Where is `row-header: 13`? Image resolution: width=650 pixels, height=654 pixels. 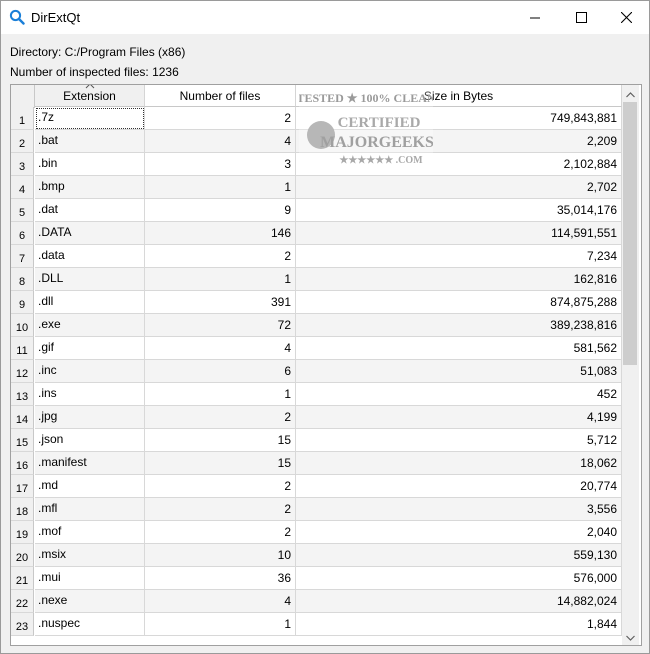 row-header: 13 is located at coordinates (22, 394).